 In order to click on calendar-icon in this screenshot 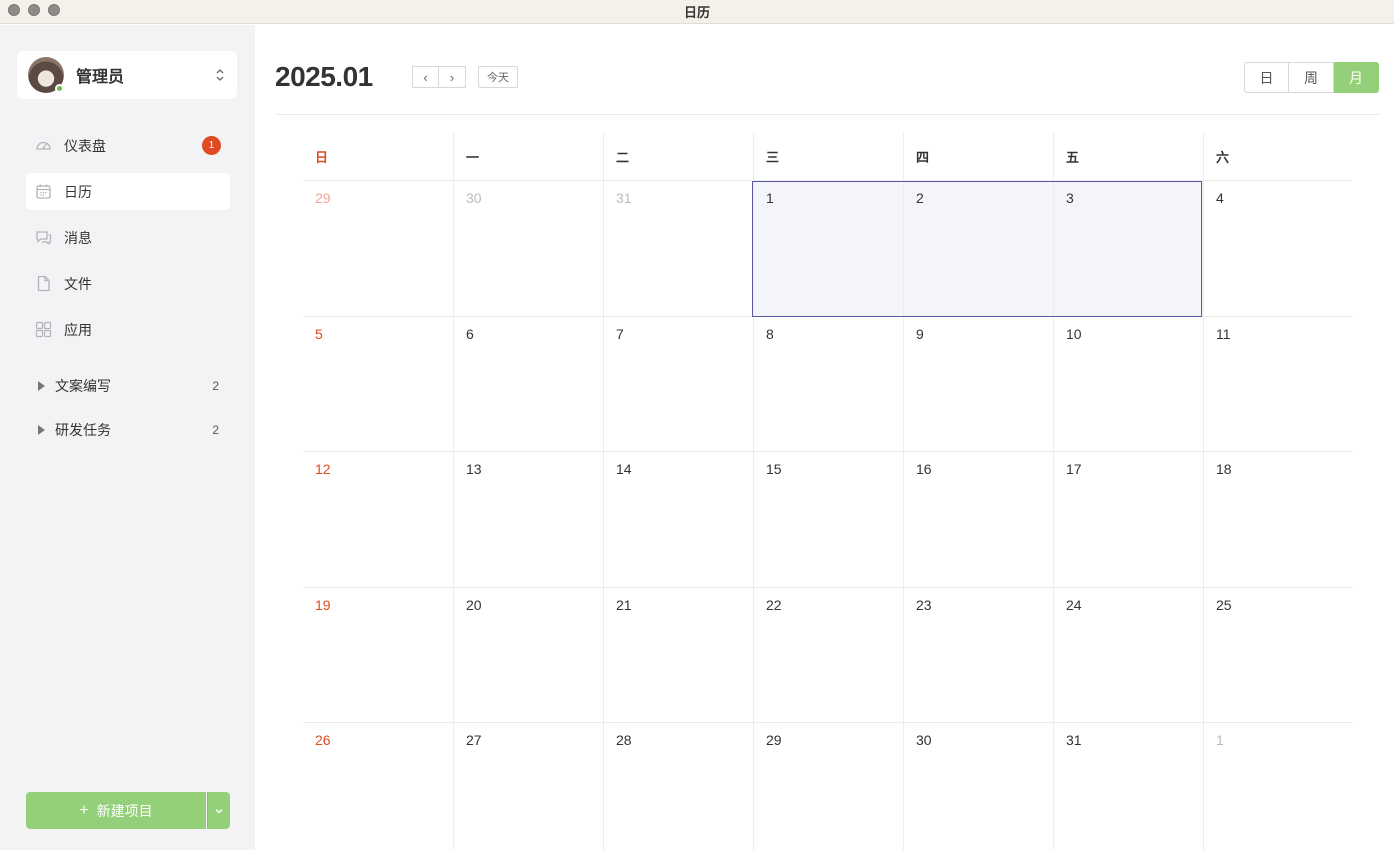, I will do `click(43, 191)`.